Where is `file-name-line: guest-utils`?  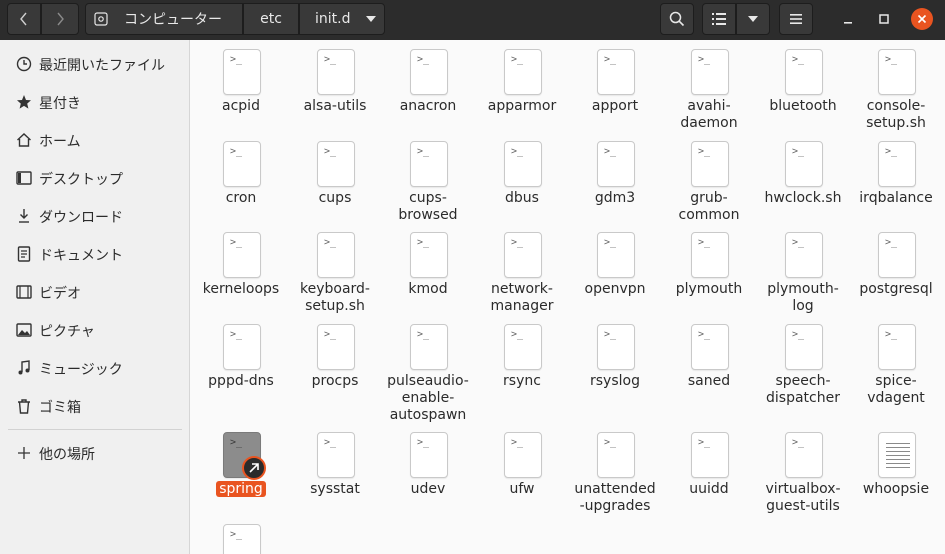
file-name-line: guest-utils is located at coordinates (803, 506).